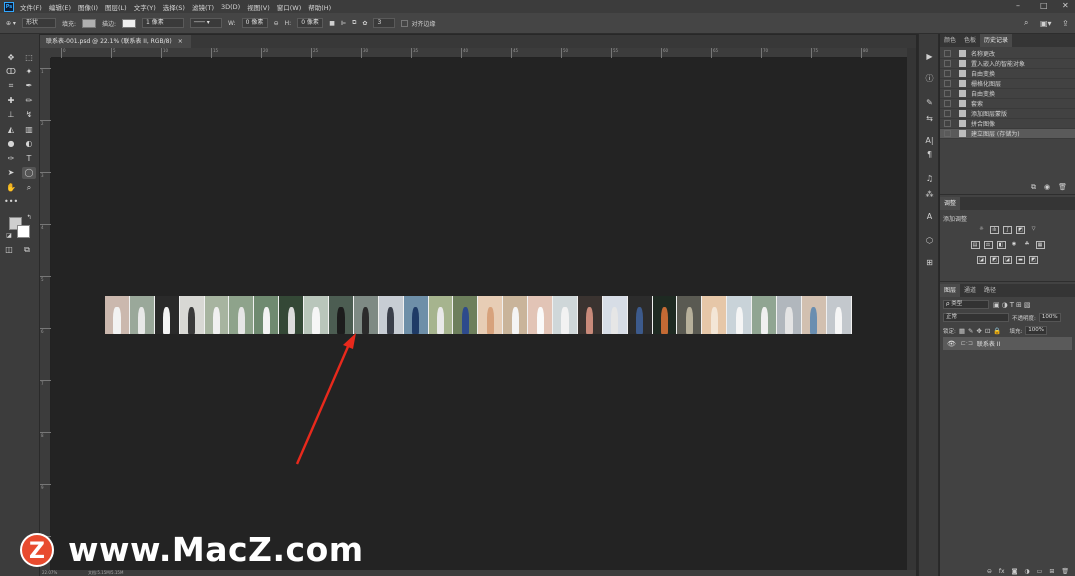  I want to click on brush-tool-icon: ✏, so click(29, 101).